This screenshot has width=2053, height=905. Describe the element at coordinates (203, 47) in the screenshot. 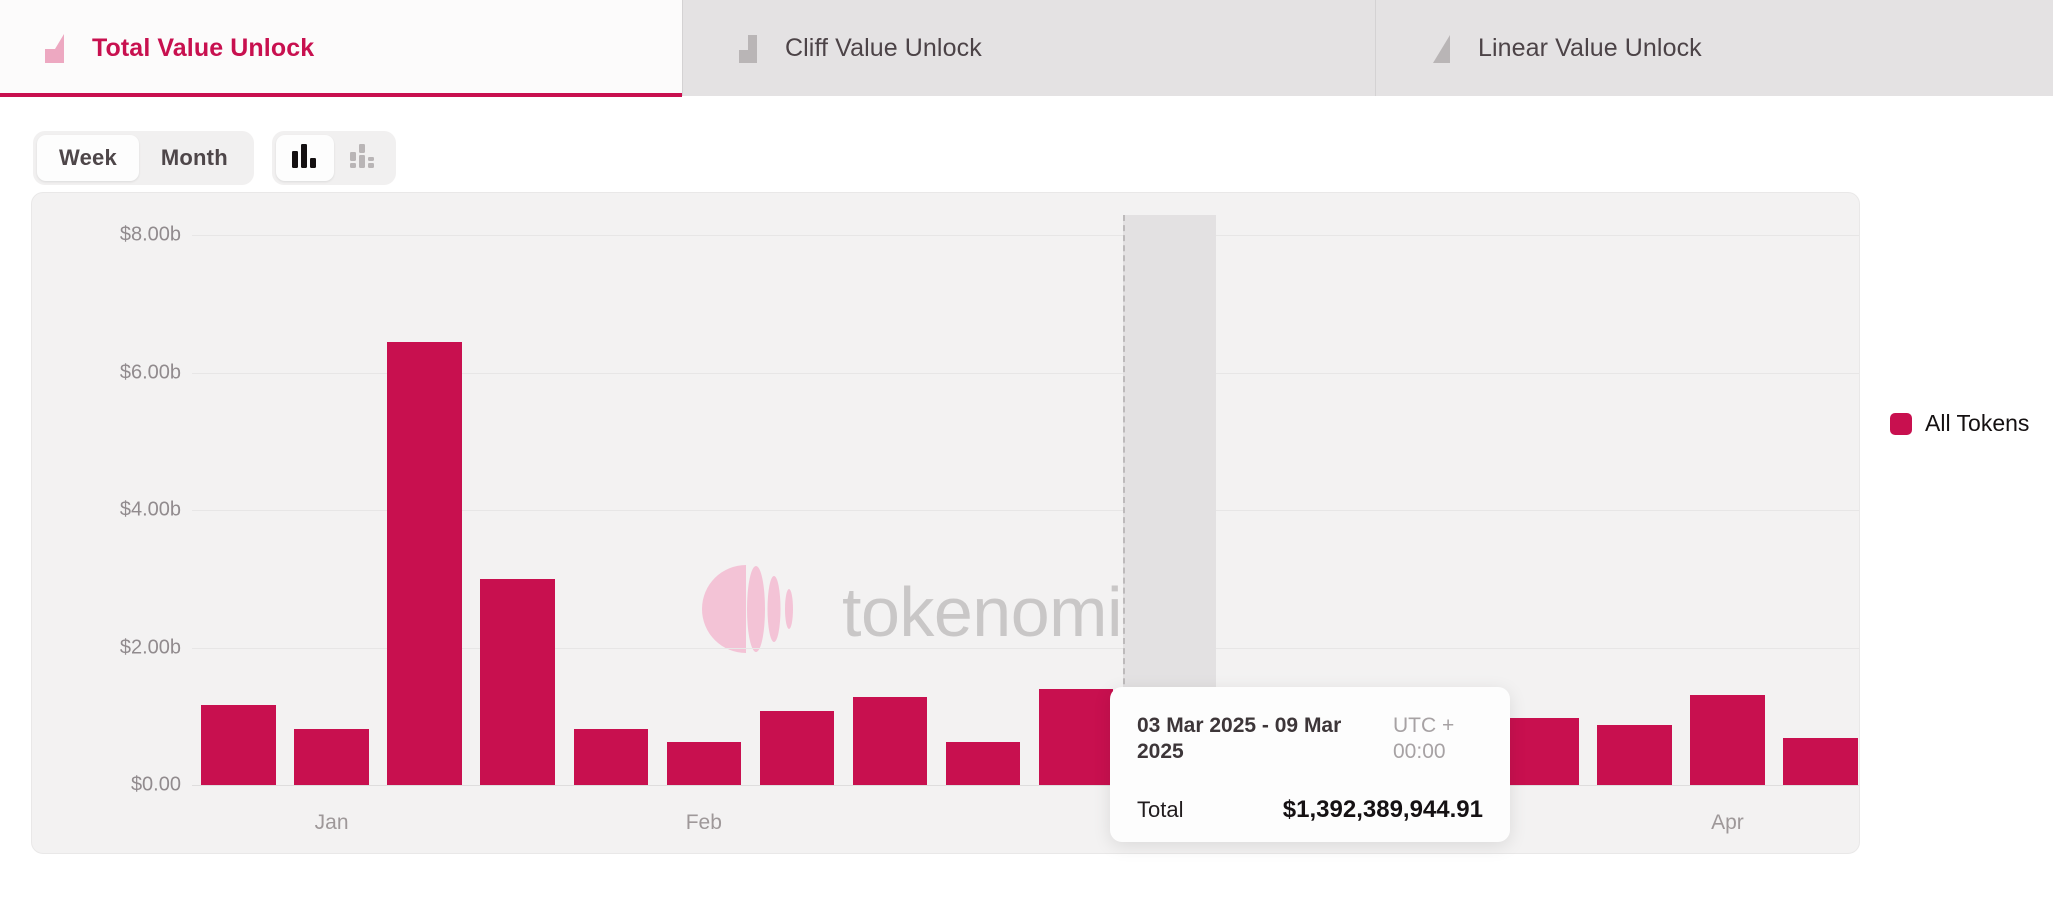

I see `tab-label: Total Value Unlock` at that location.